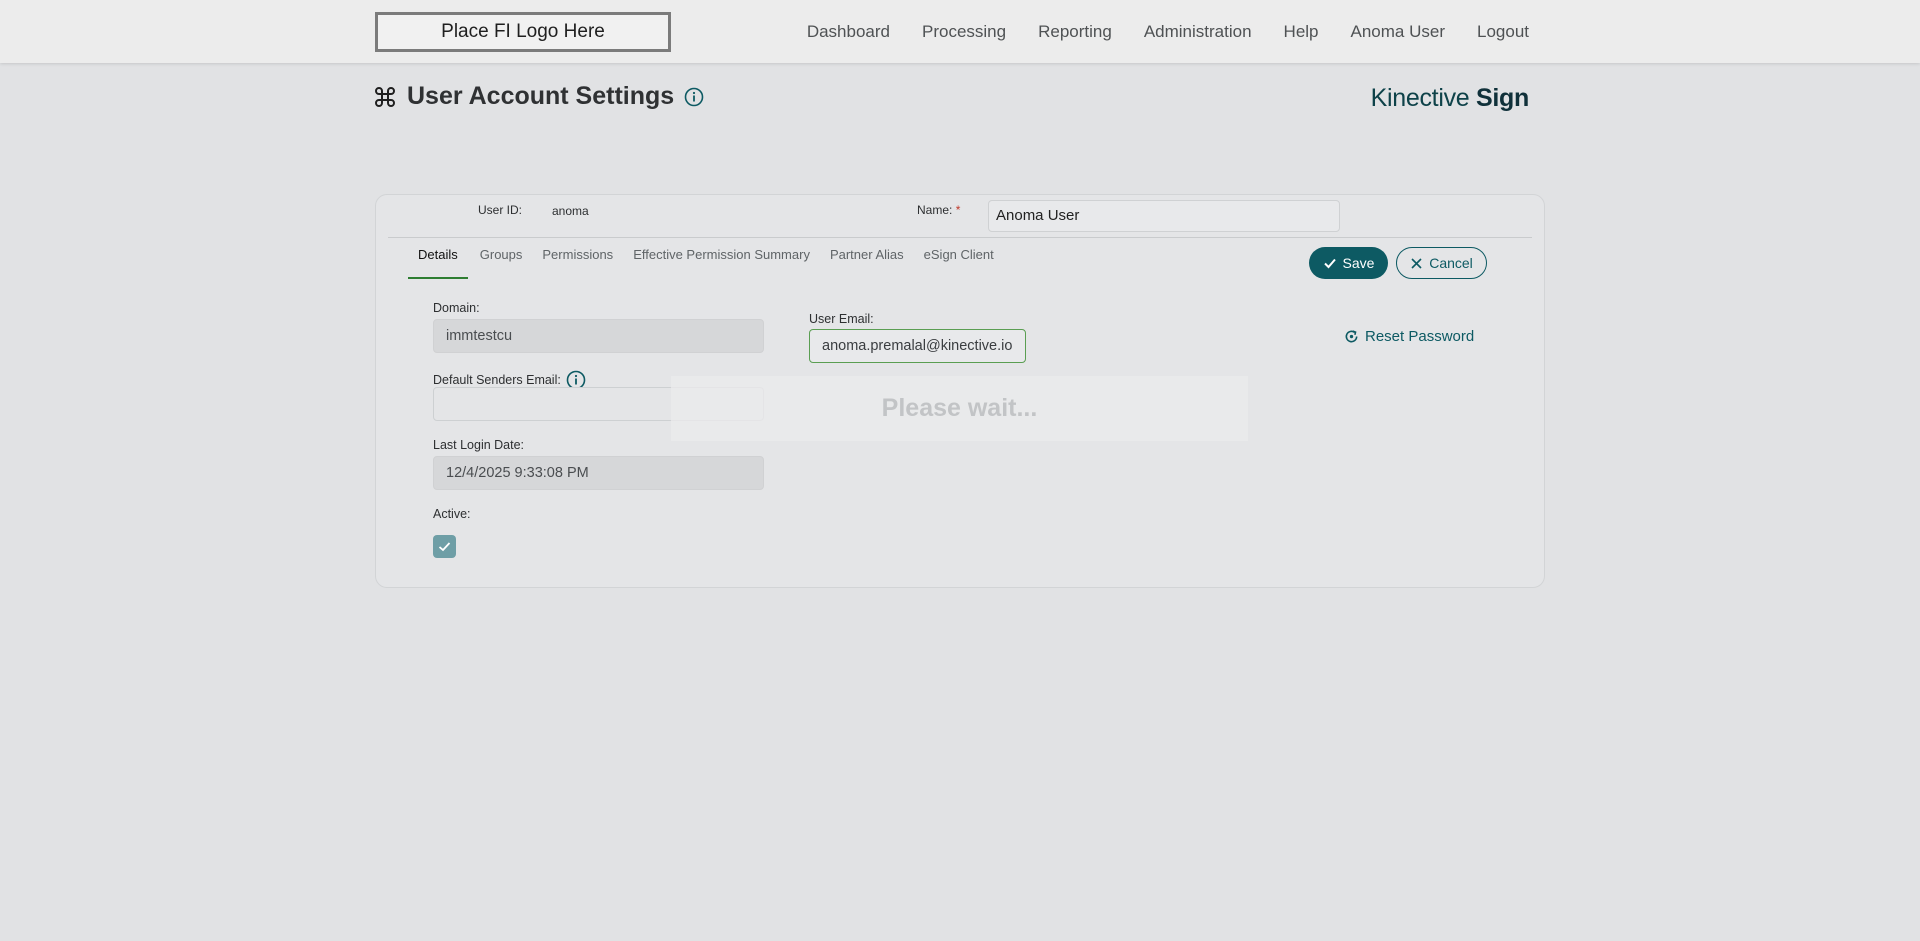 The height and width of the screenshot is (941, 1920). I want to click on user-id-value: anoma, so click(570, 211).